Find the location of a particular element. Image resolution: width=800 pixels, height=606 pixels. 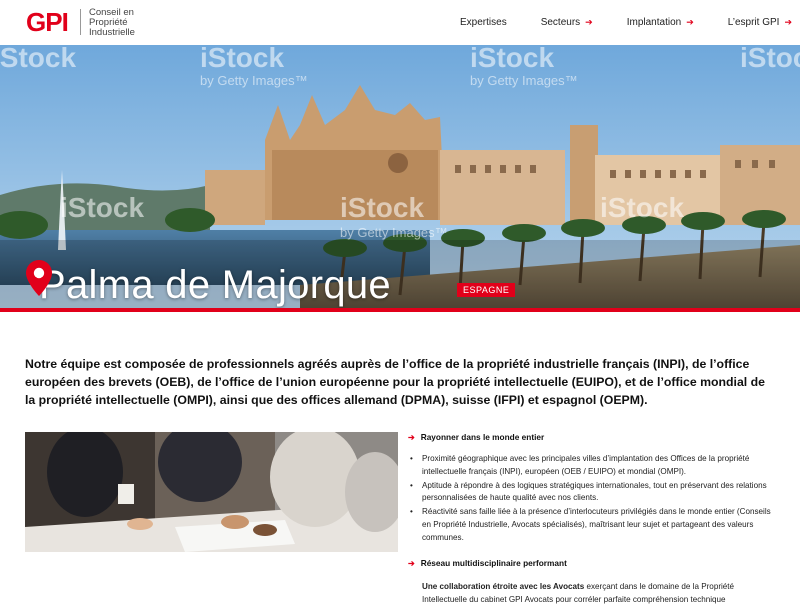

nav-item-secteurs: Secteurs ➔ is located at coordinates (567, 22).